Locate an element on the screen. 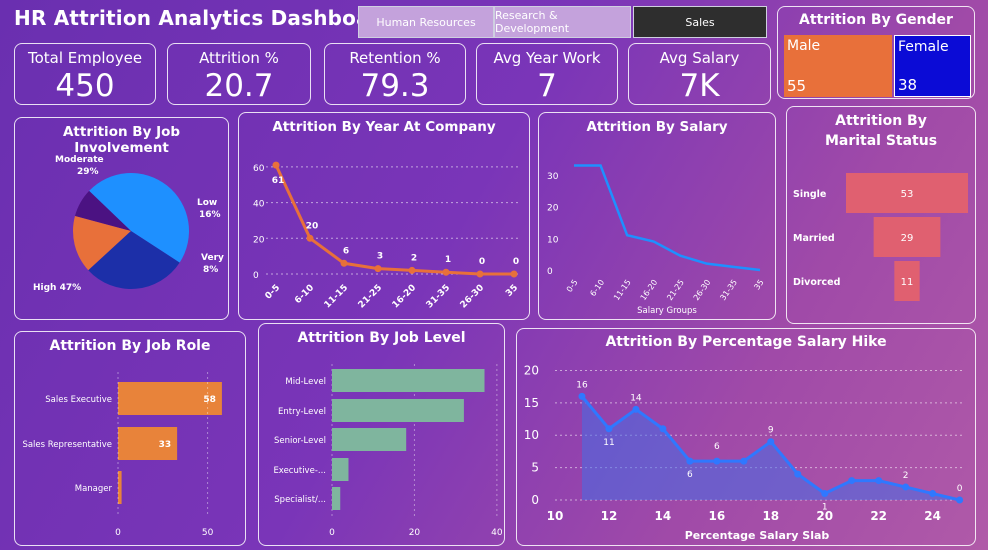 The height and width of the screenshot is (550, 988). x-tick-label: 10 is located at coordinates (555, 516).